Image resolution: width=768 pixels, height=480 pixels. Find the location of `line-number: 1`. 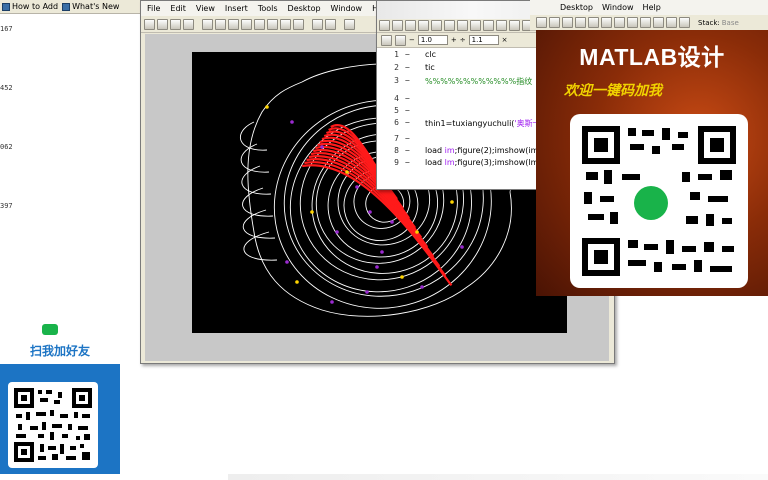

line-number: 1 is located at coordinates (396, 54).